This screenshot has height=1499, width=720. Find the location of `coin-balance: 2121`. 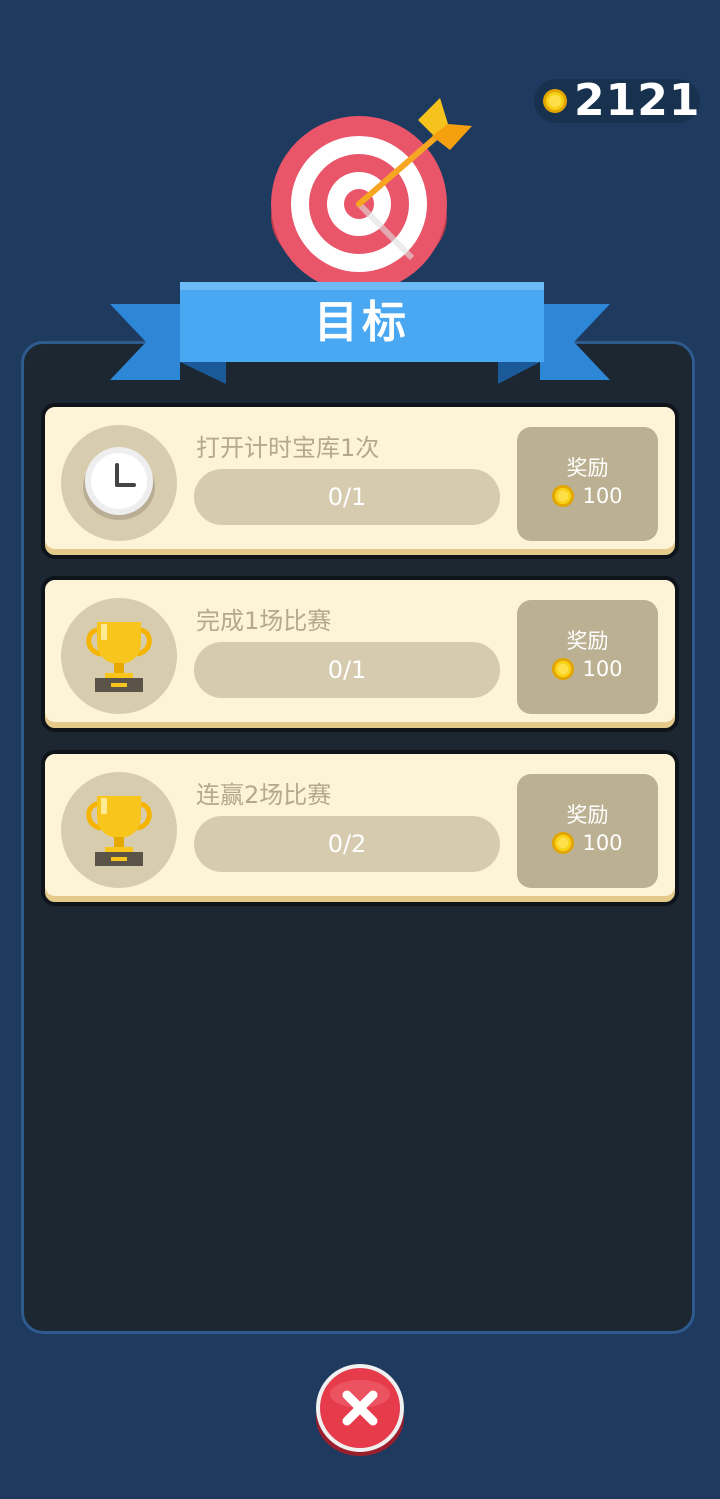

coin-balance: 2121 is located at coordinates (617, 100).